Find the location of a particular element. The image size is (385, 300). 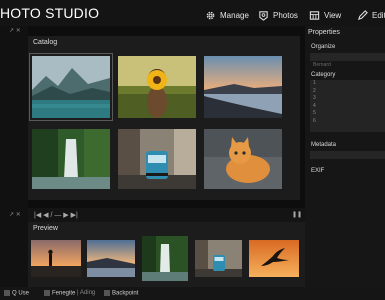

organize-field: Bernard is located at coordinates (347, 60).